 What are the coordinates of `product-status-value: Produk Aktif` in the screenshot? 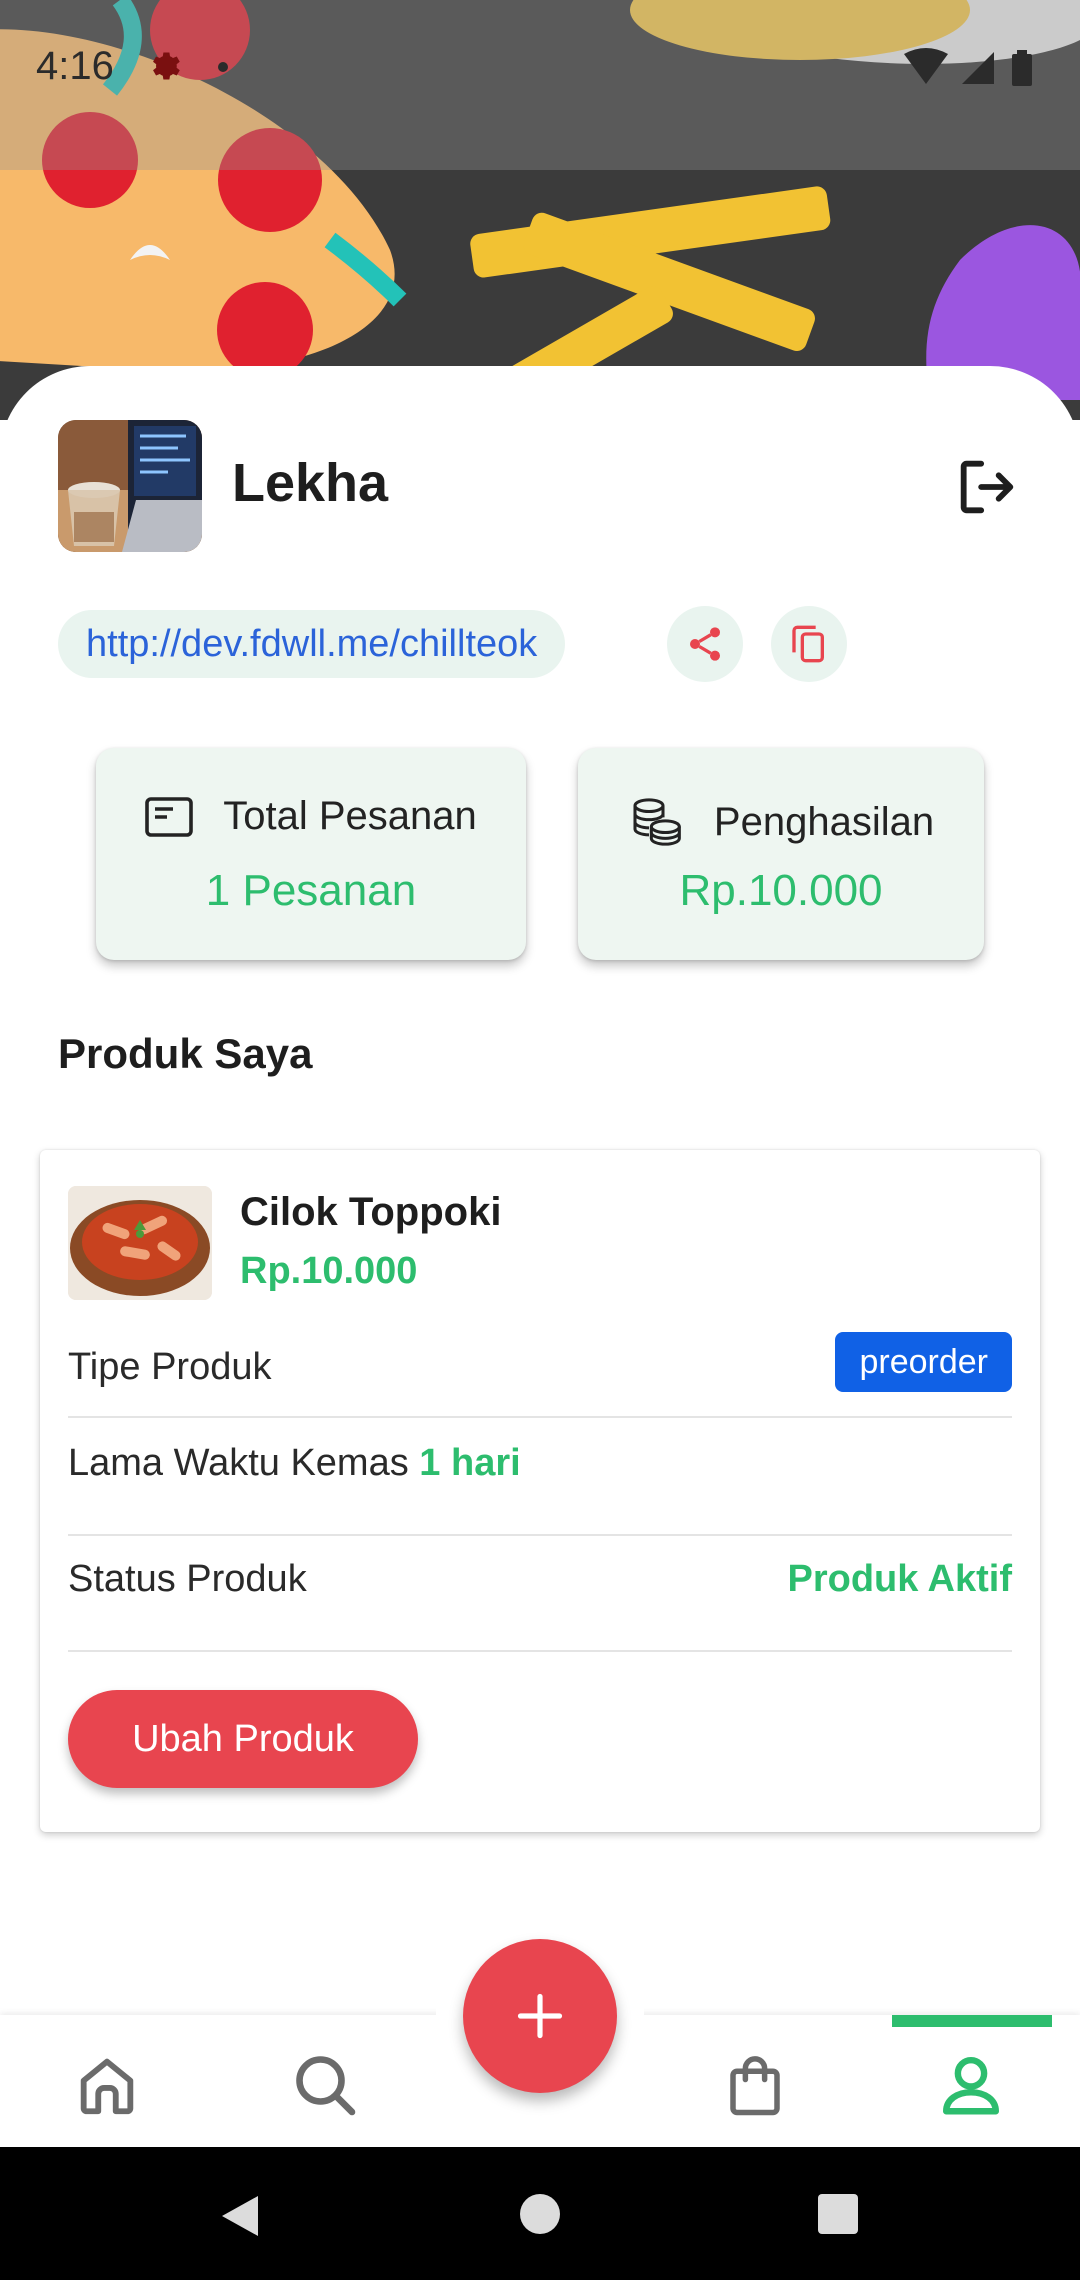 It's located at (900, 1579).